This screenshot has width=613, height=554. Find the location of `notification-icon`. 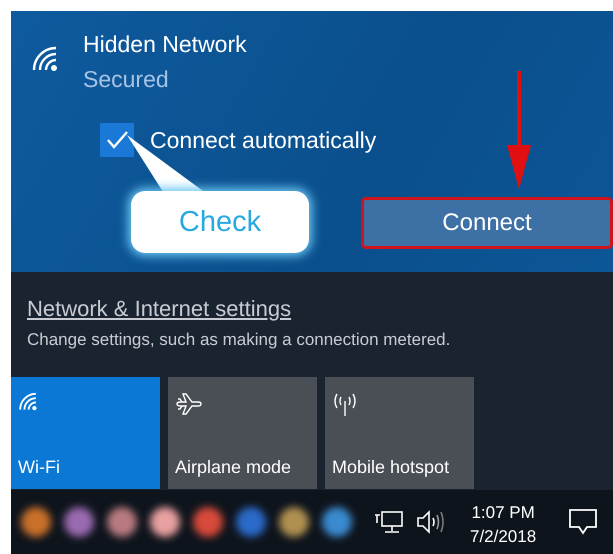

notification-icon is located at coordinates (583, 522).